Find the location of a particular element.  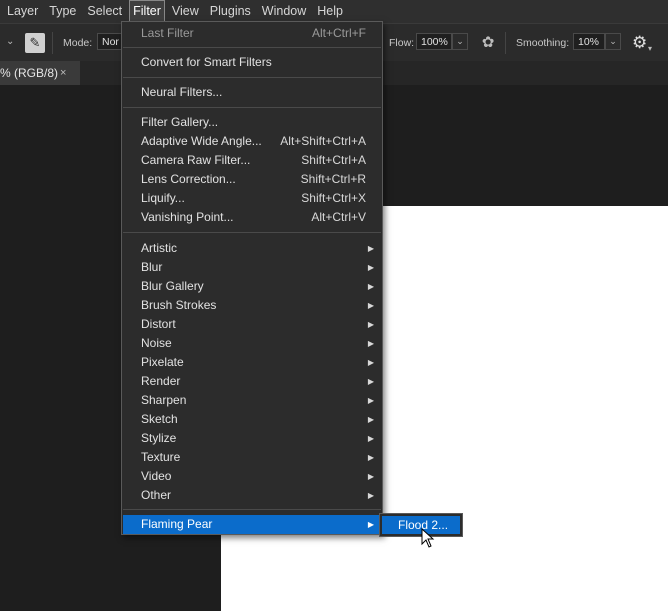

menu-item-label: Render is located at coordinates (161, 381).